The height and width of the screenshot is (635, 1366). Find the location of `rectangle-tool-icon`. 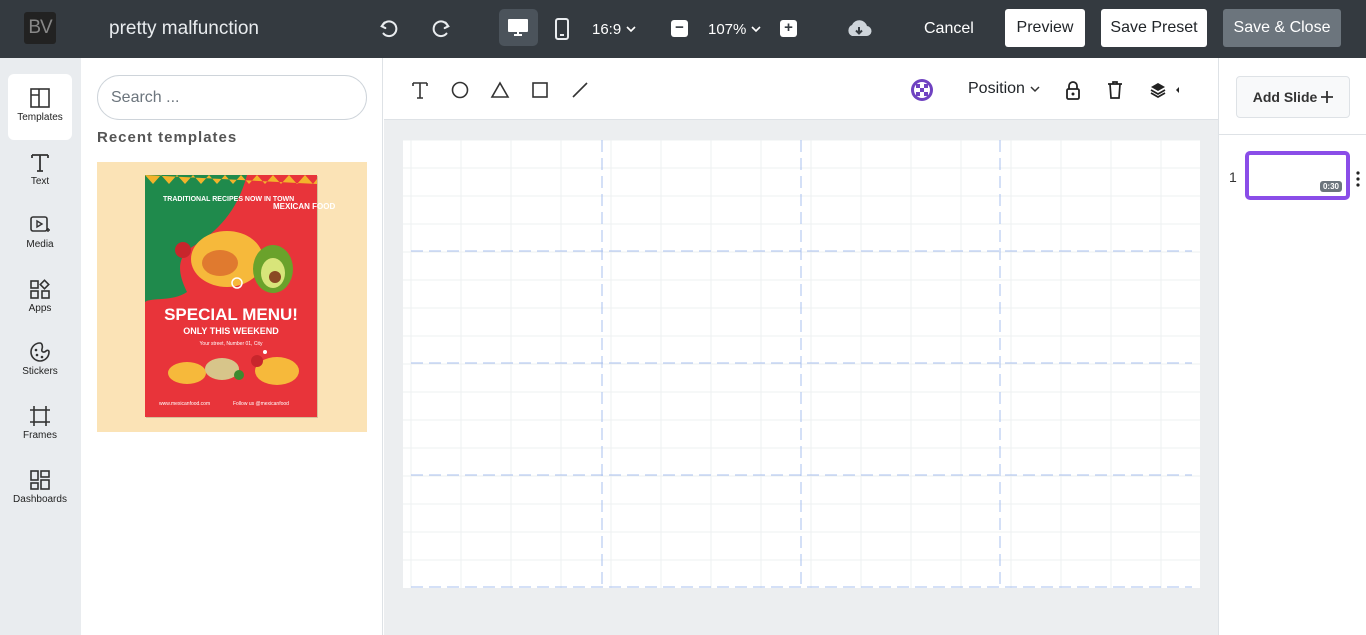

rectangle-tool-icon is located at coordinates (540, 90).